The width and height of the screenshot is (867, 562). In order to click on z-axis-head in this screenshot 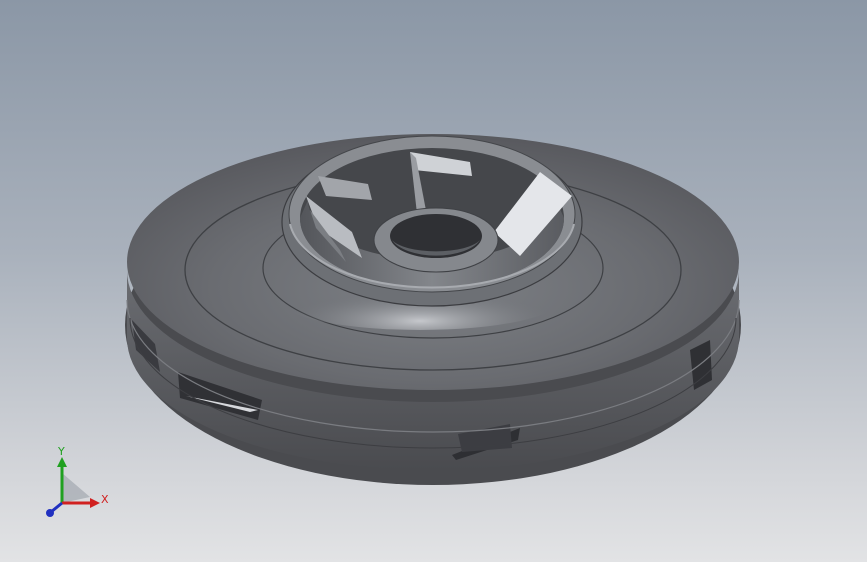, I will do `click(50, 513)`.